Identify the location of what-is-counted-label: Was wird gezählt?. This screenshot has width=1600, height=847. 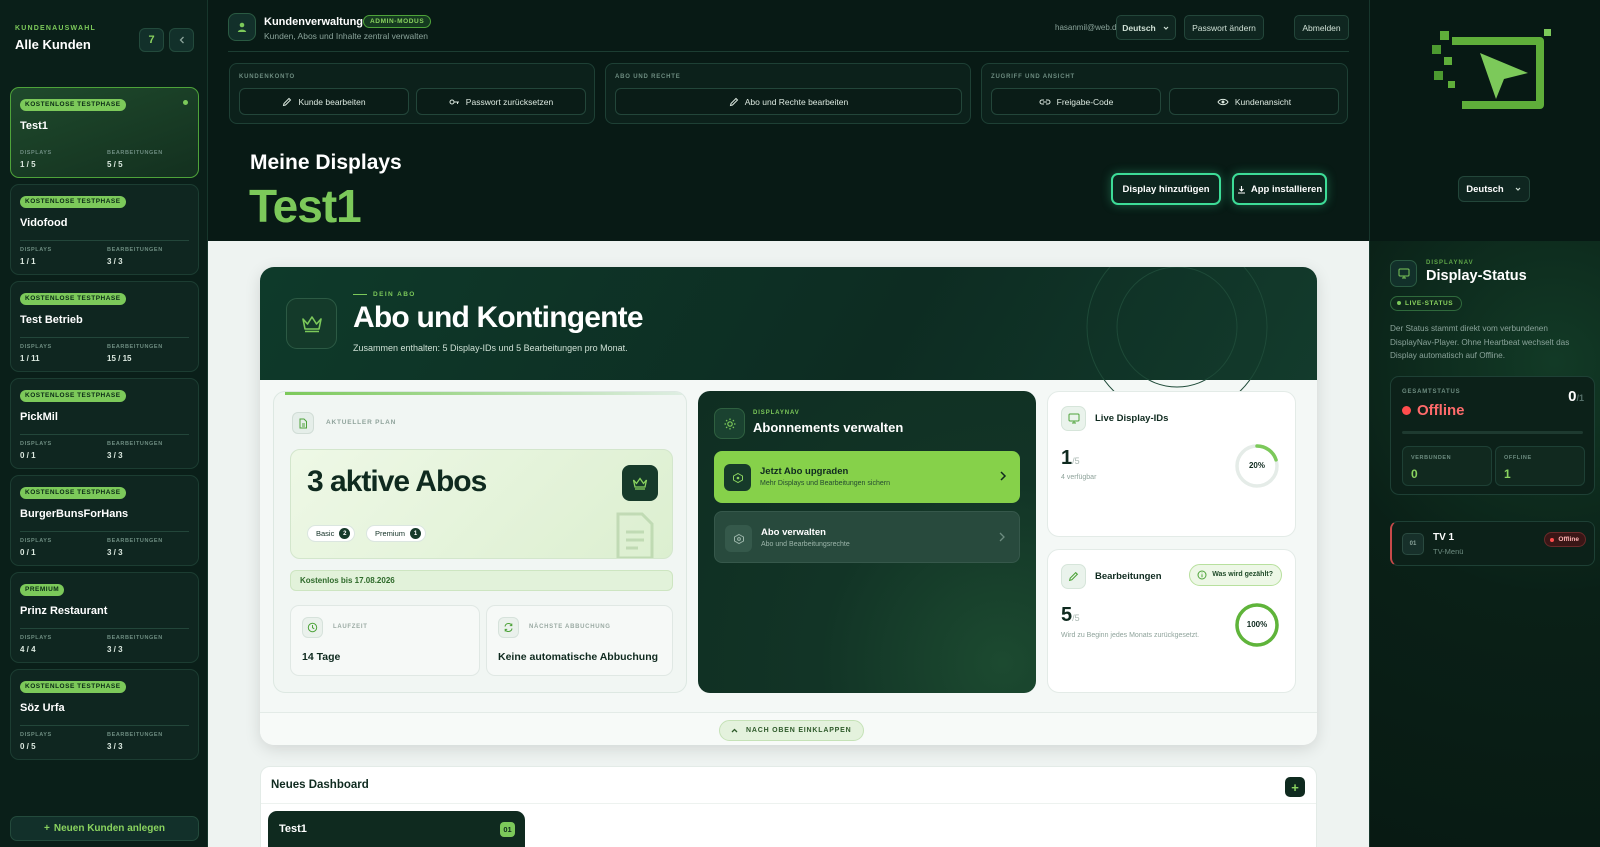
(1242, 574).